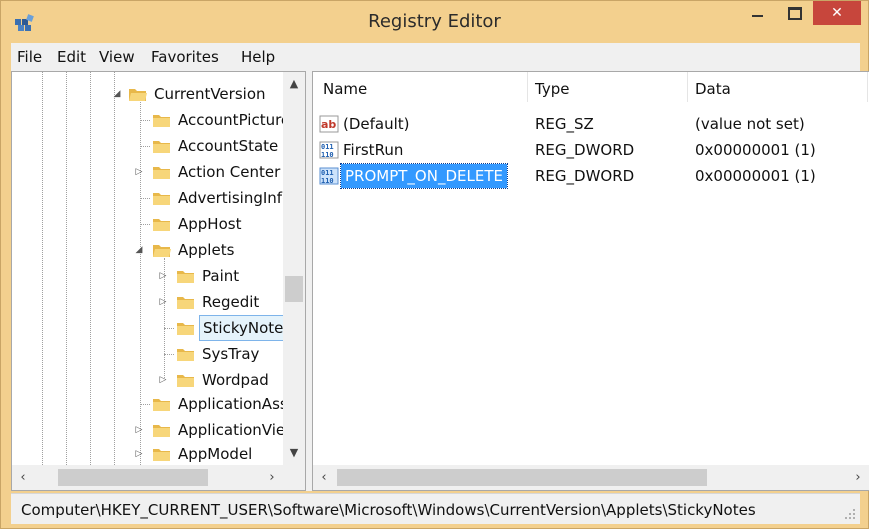 This screenshot has height=529, width=869. Describe the element at coordinates (235, 198) in the screenshot. I see `tree-node-label: AdvertisingInfo` at that location.